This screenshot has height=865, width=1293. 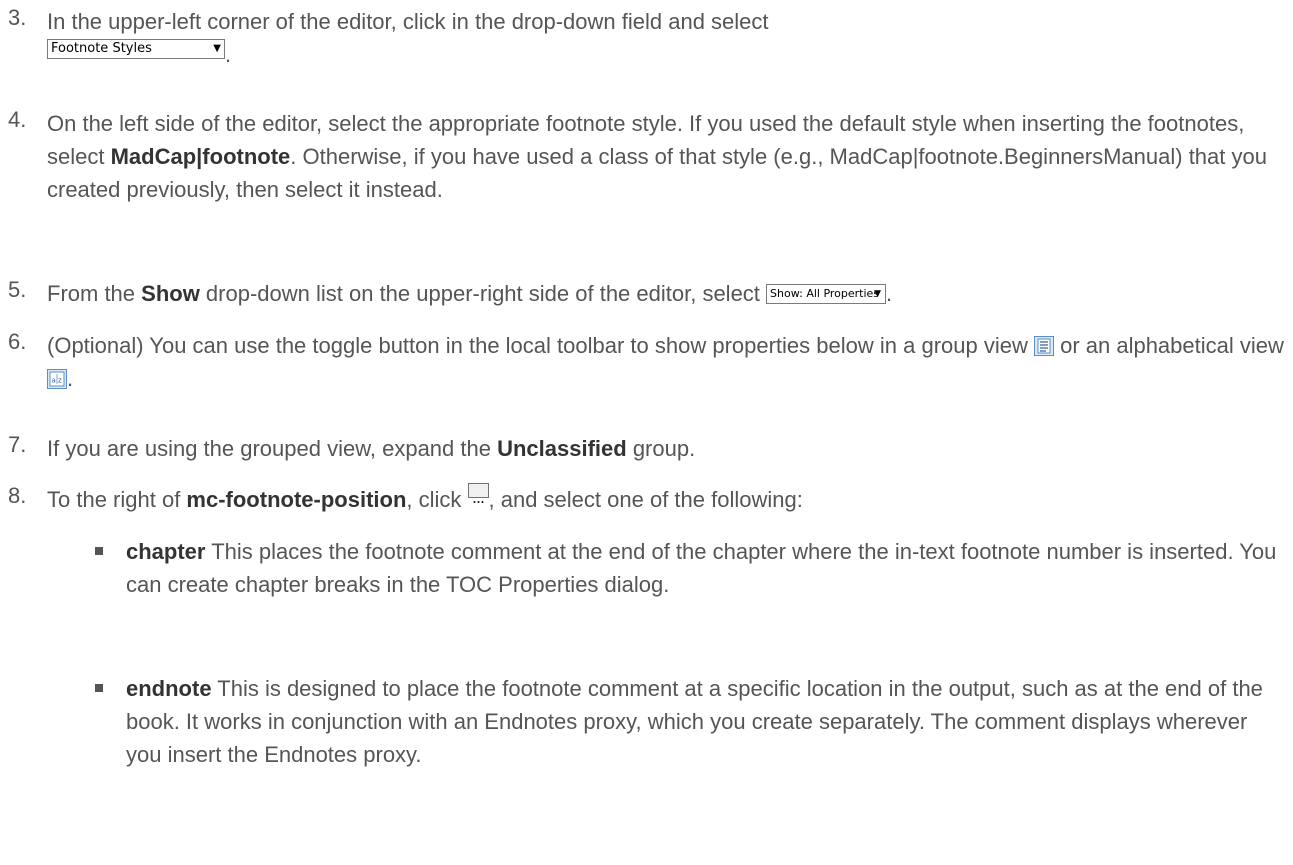 I want to click on step-number: 4., so click(x=17, y=119).